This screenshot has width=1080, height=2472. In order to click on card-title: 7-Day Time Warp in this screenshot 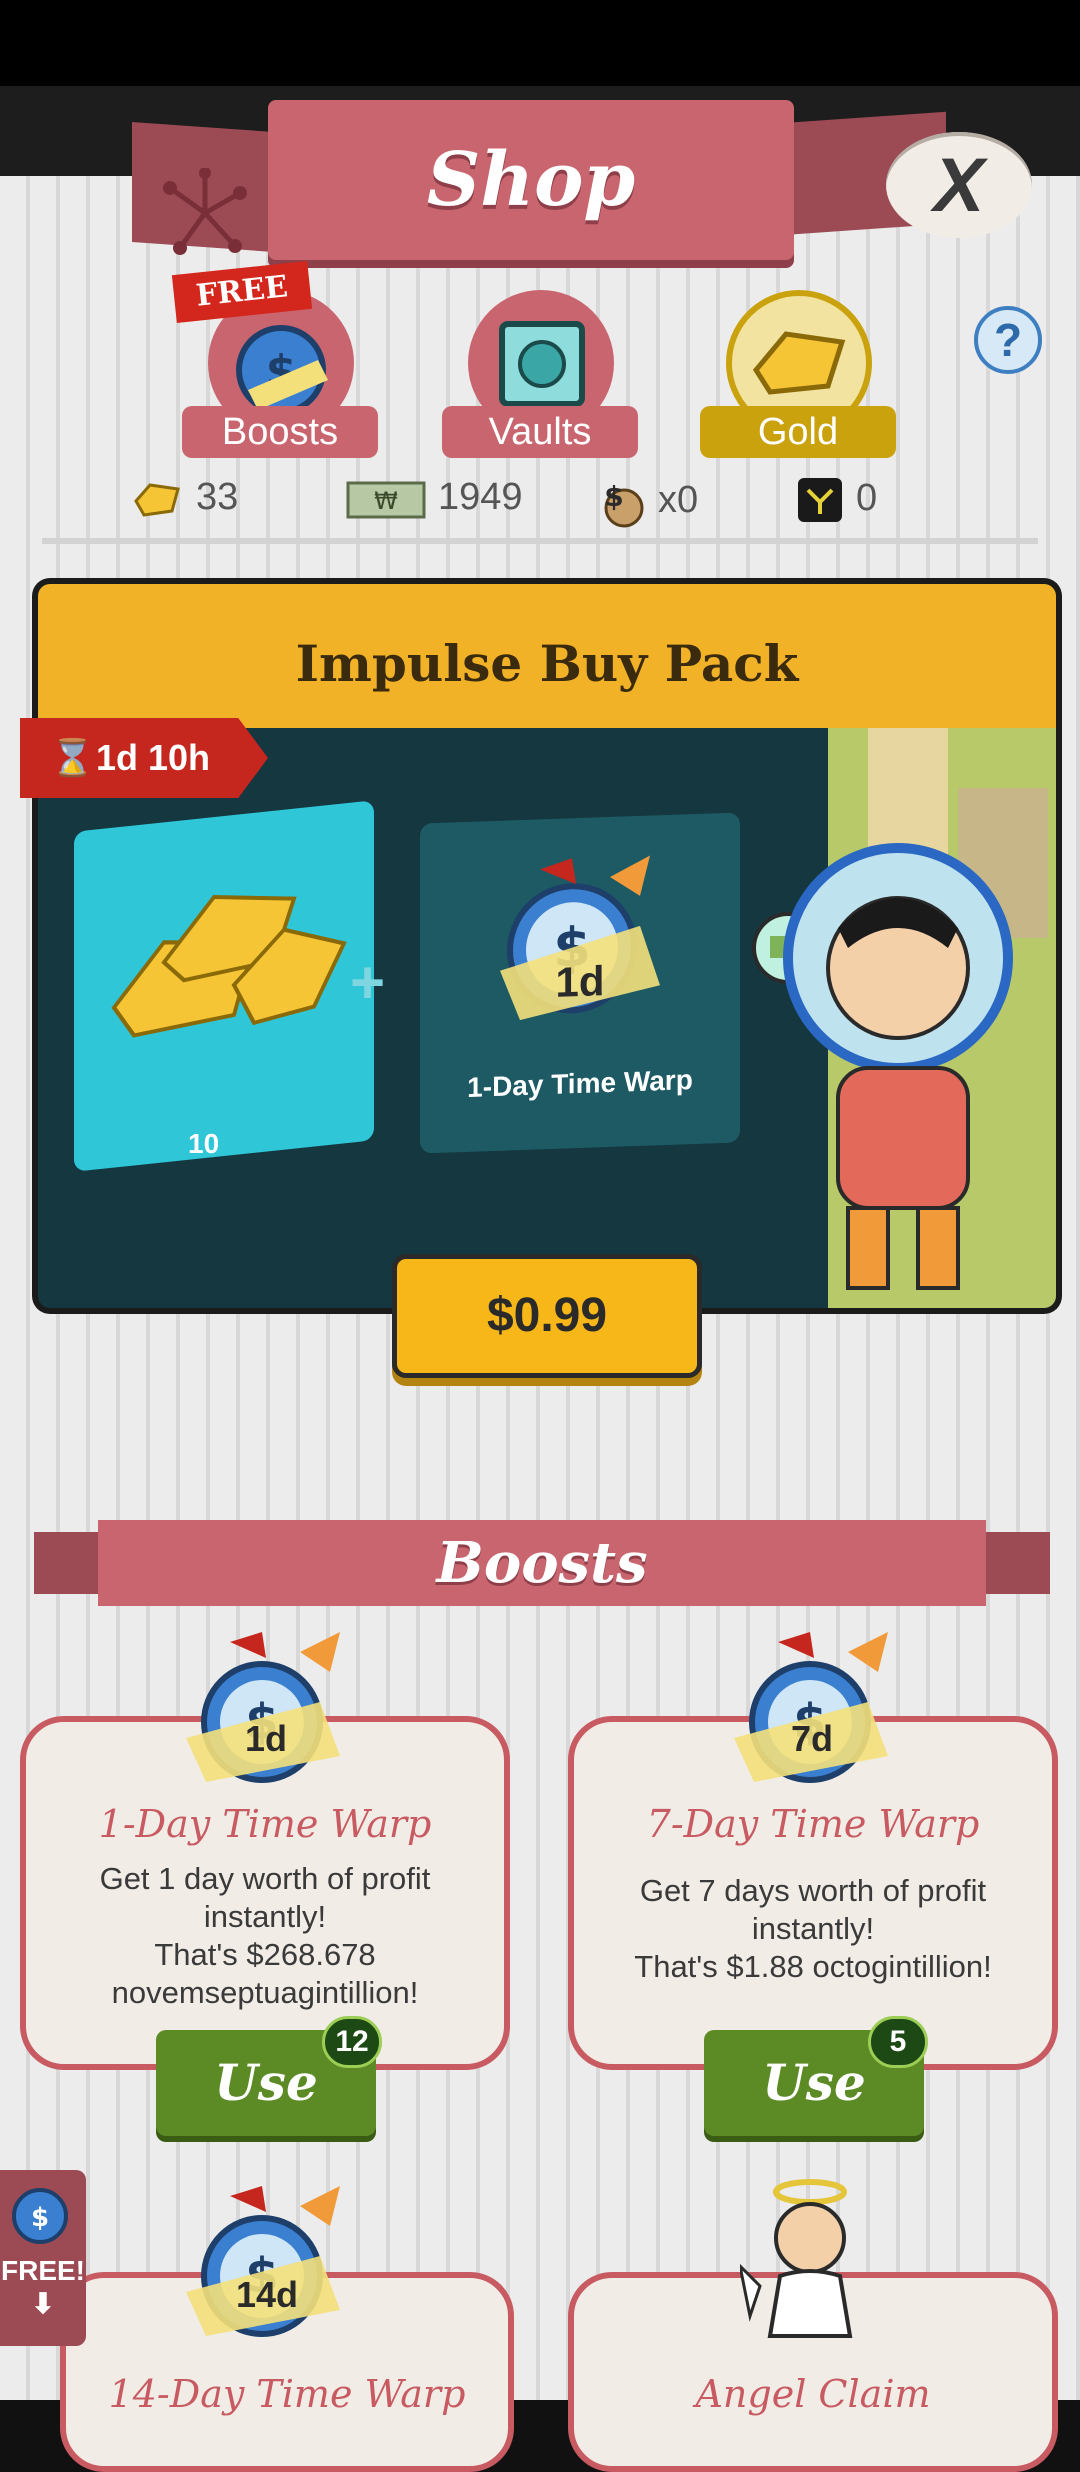, I will do `click(813, 1824)`.